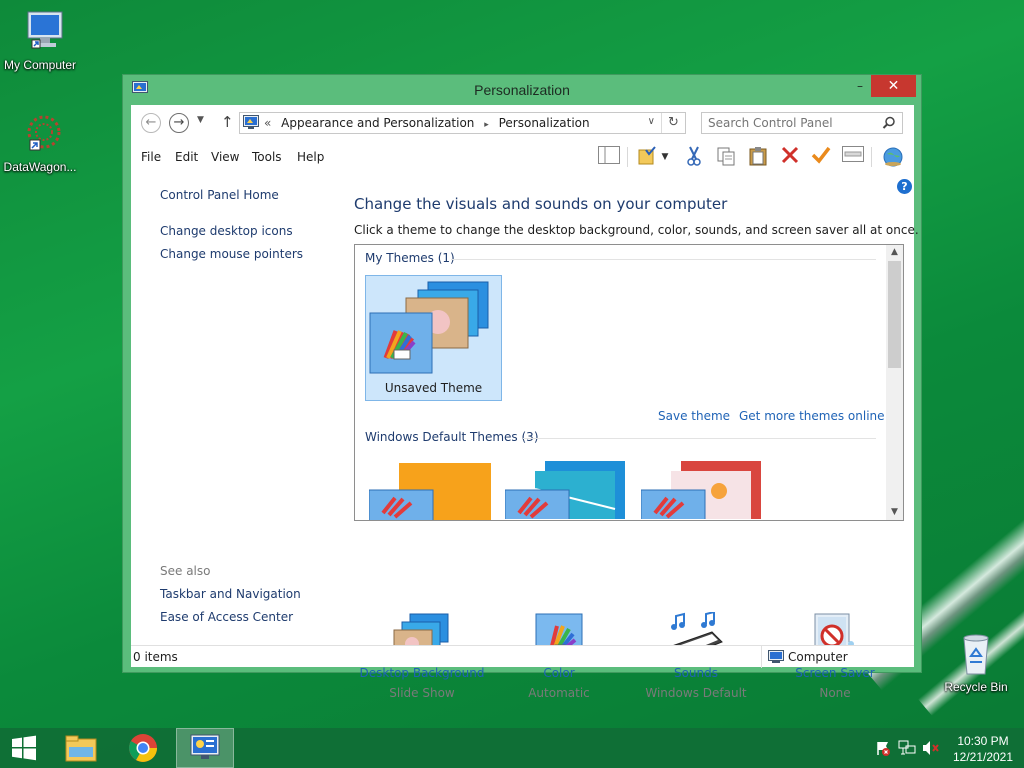  What do you see at coordinates (758, 157) in the screenshot?
I see `paste-icon` at bounding box center [758, 157].